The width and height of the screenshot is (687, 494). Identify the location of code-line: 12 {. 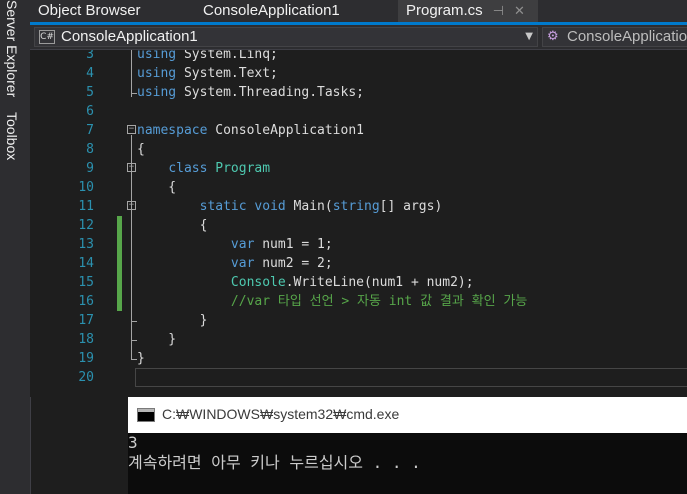
(358, 225).